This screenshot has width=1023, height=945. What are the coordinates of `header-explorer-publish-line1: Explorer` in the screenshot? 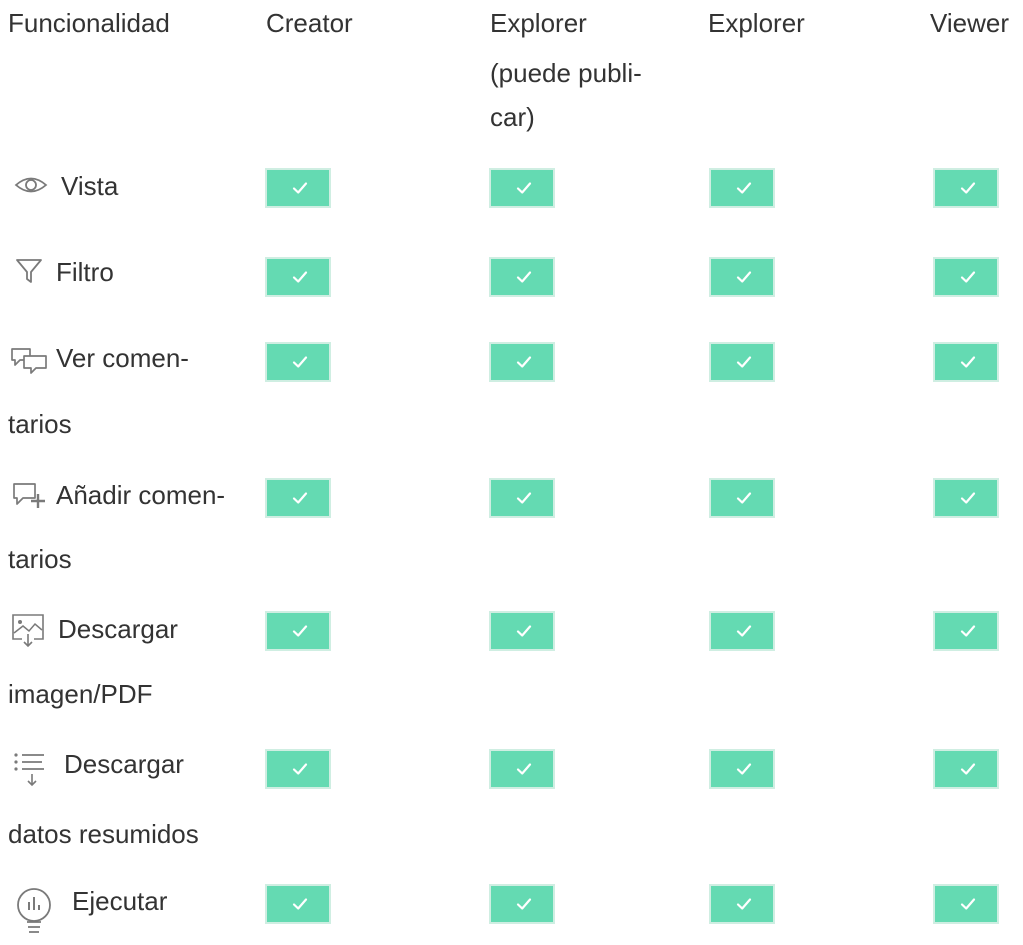 It's located at (538, 23).